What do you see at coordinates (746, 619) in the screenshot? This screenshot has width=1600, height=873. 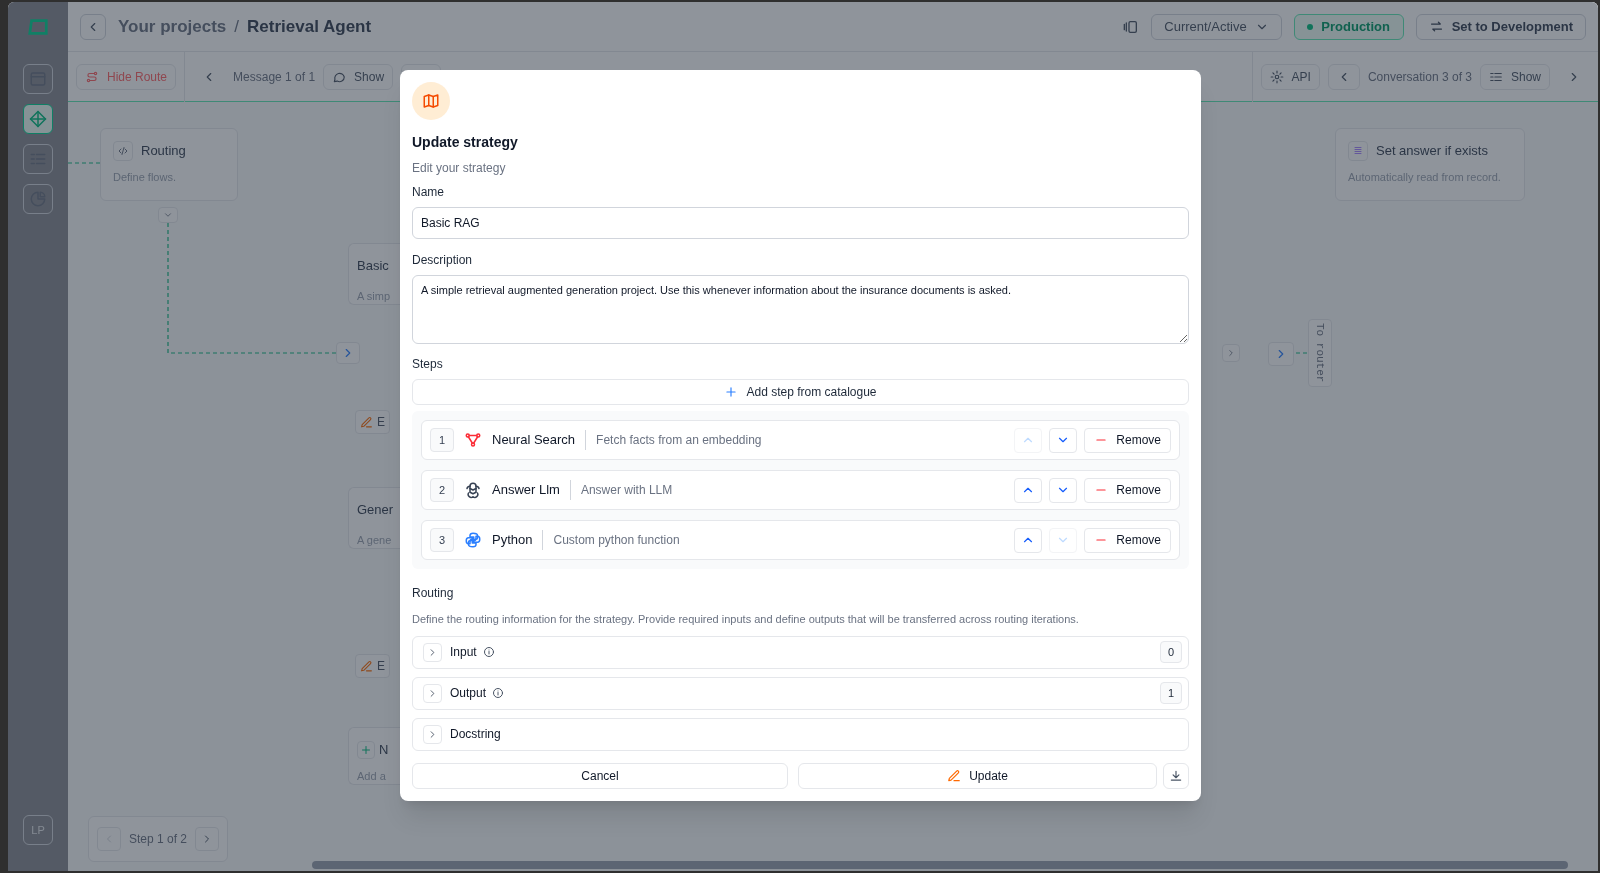 I see `routing-help-text: Define the routing information for the strategy. Provide required inputs and define outputs that will be transferred across routing iterations.` at bounding box center [746, 619].